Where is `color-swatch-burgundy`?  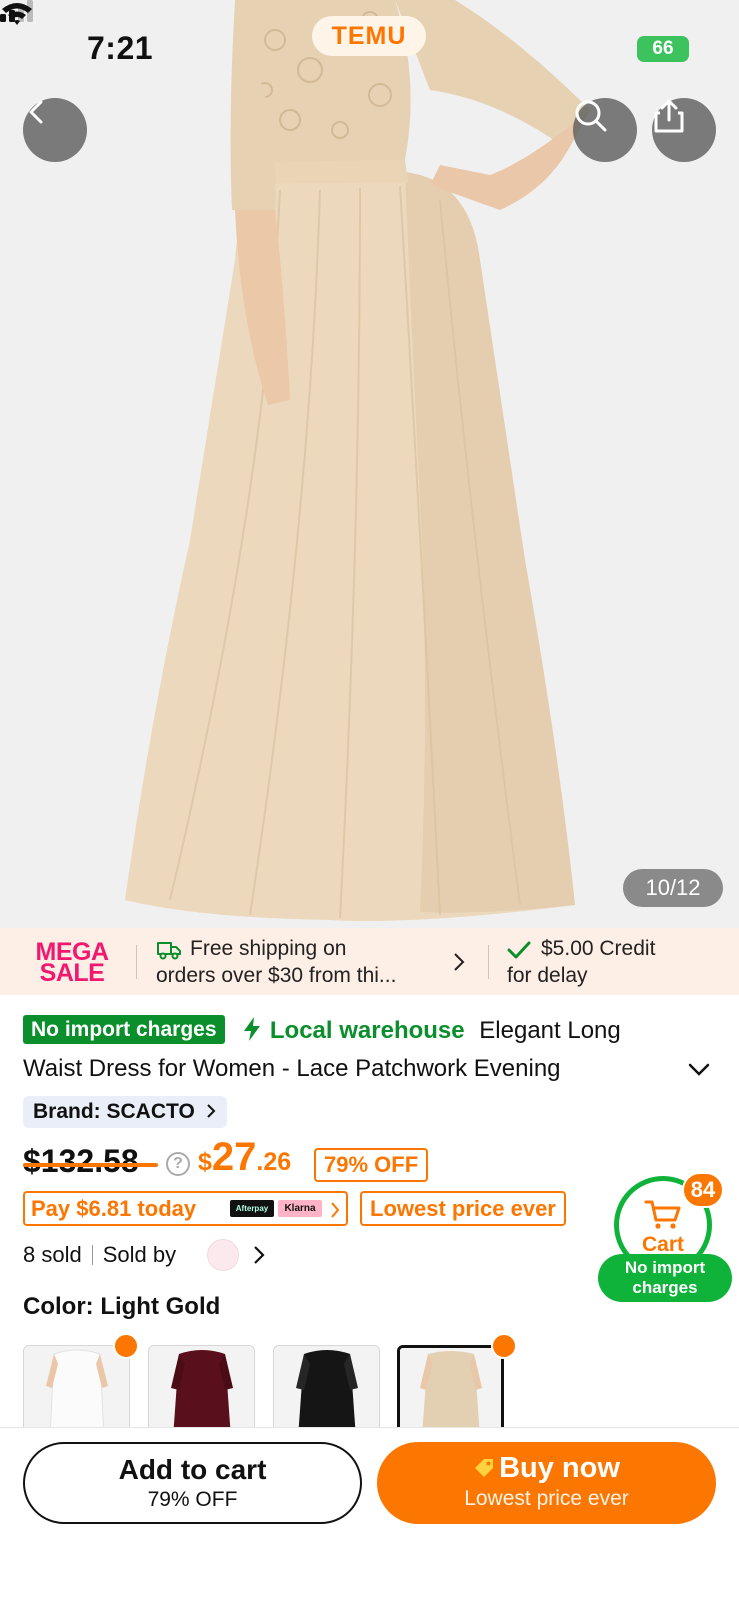
color-swatch-burgundy is located at coordinates (201, 1391).